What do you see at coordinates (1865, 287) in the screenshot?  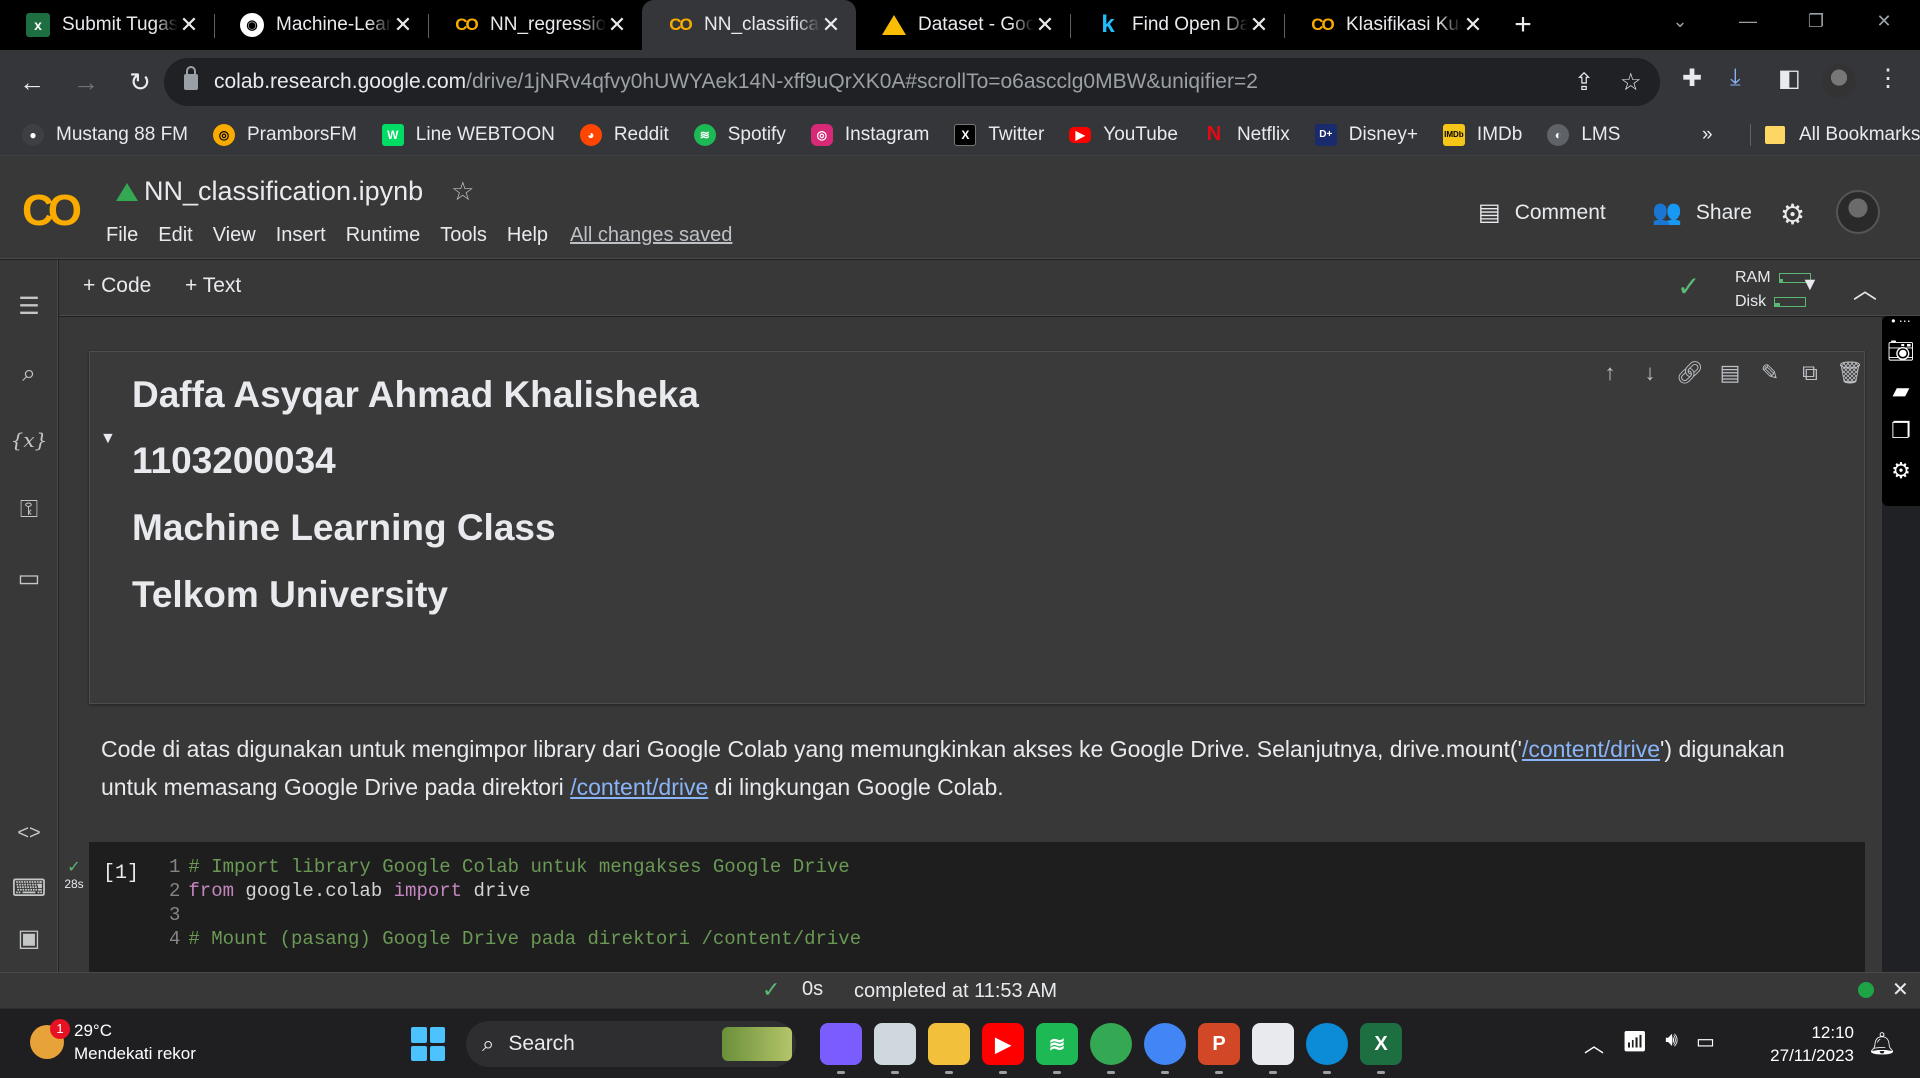 I see `collapse-header-icon: ︿` at bounding box center [1865, 287].